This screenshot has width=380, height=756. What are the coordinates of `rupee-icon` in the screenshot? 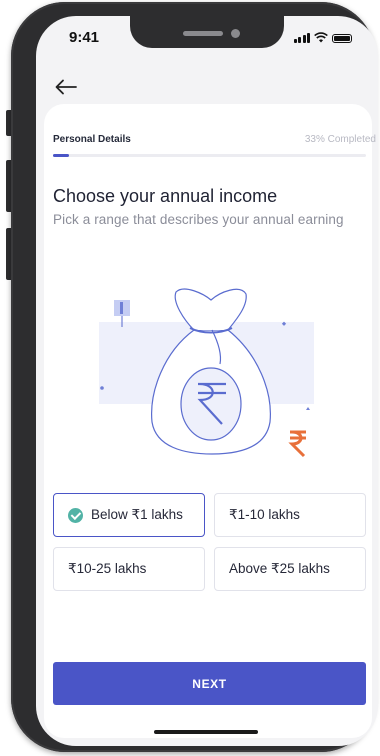 It's located at (297, 444).